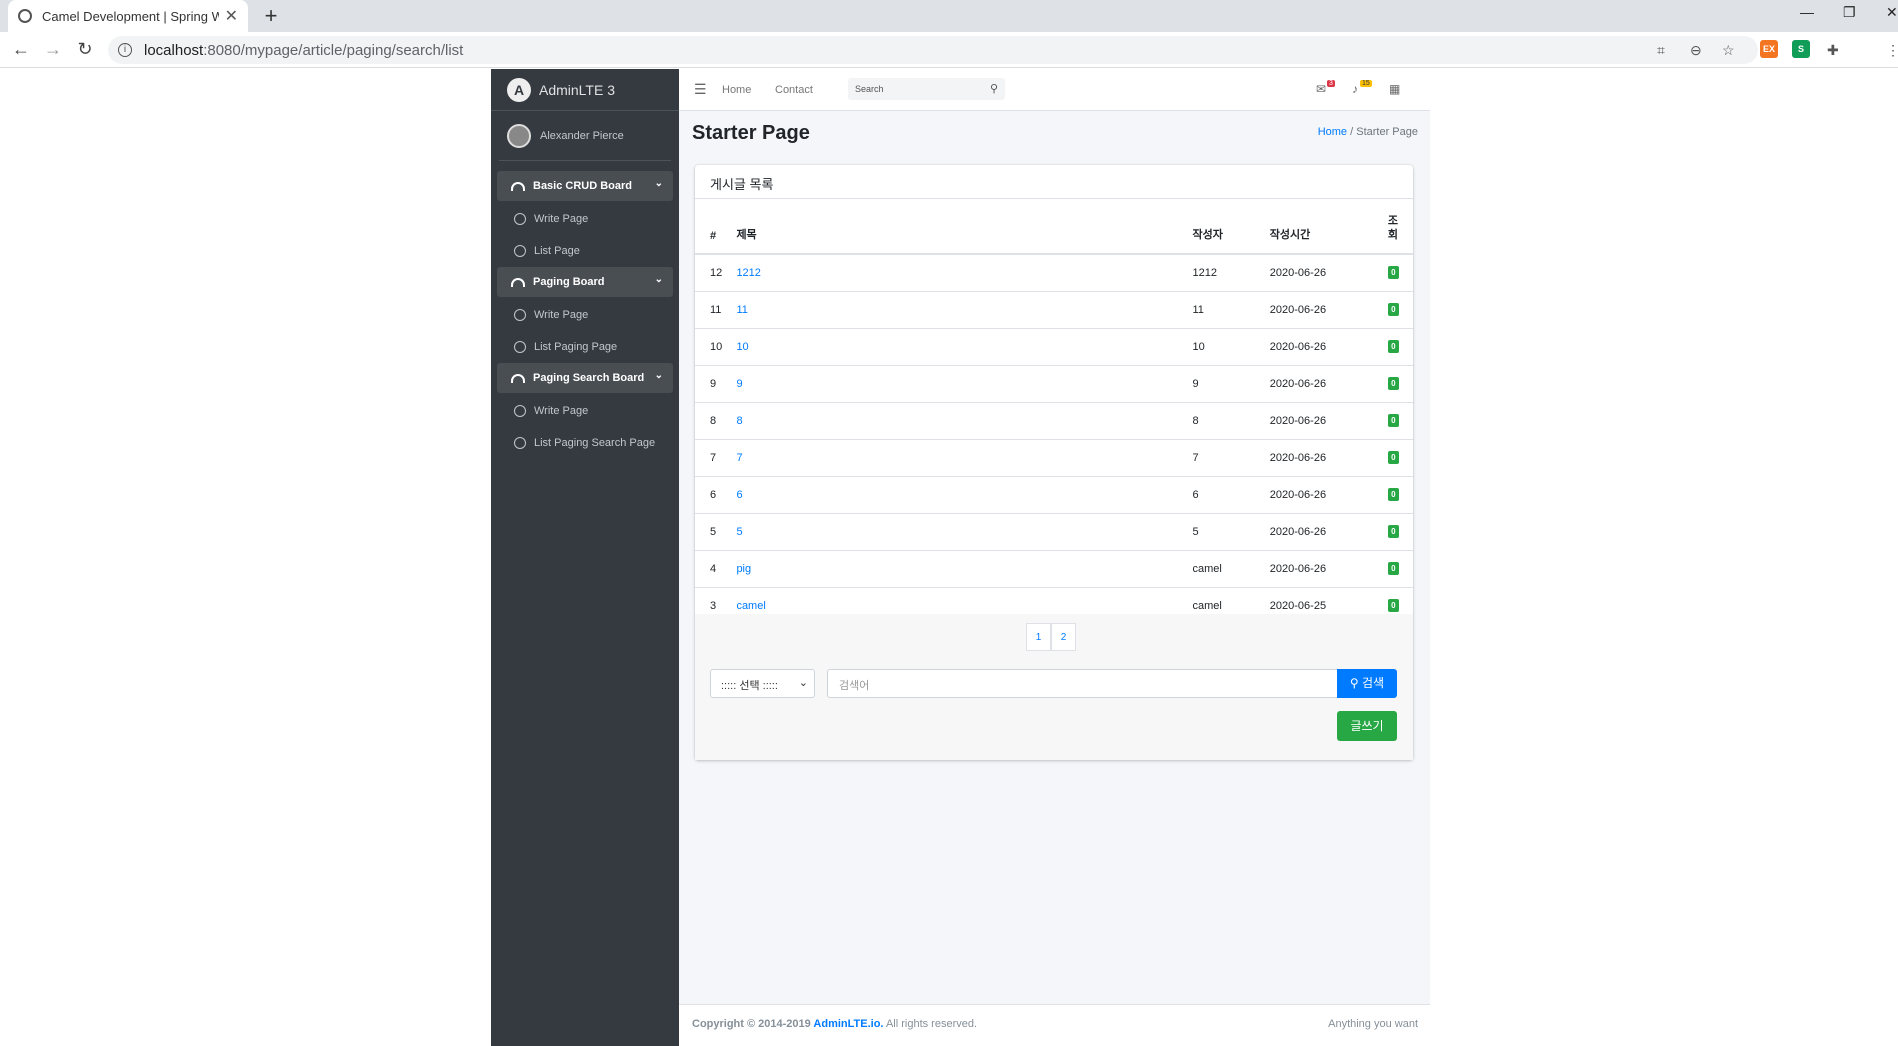  I want to click on search-button: ⚲ 검색, so click(1367, 683).